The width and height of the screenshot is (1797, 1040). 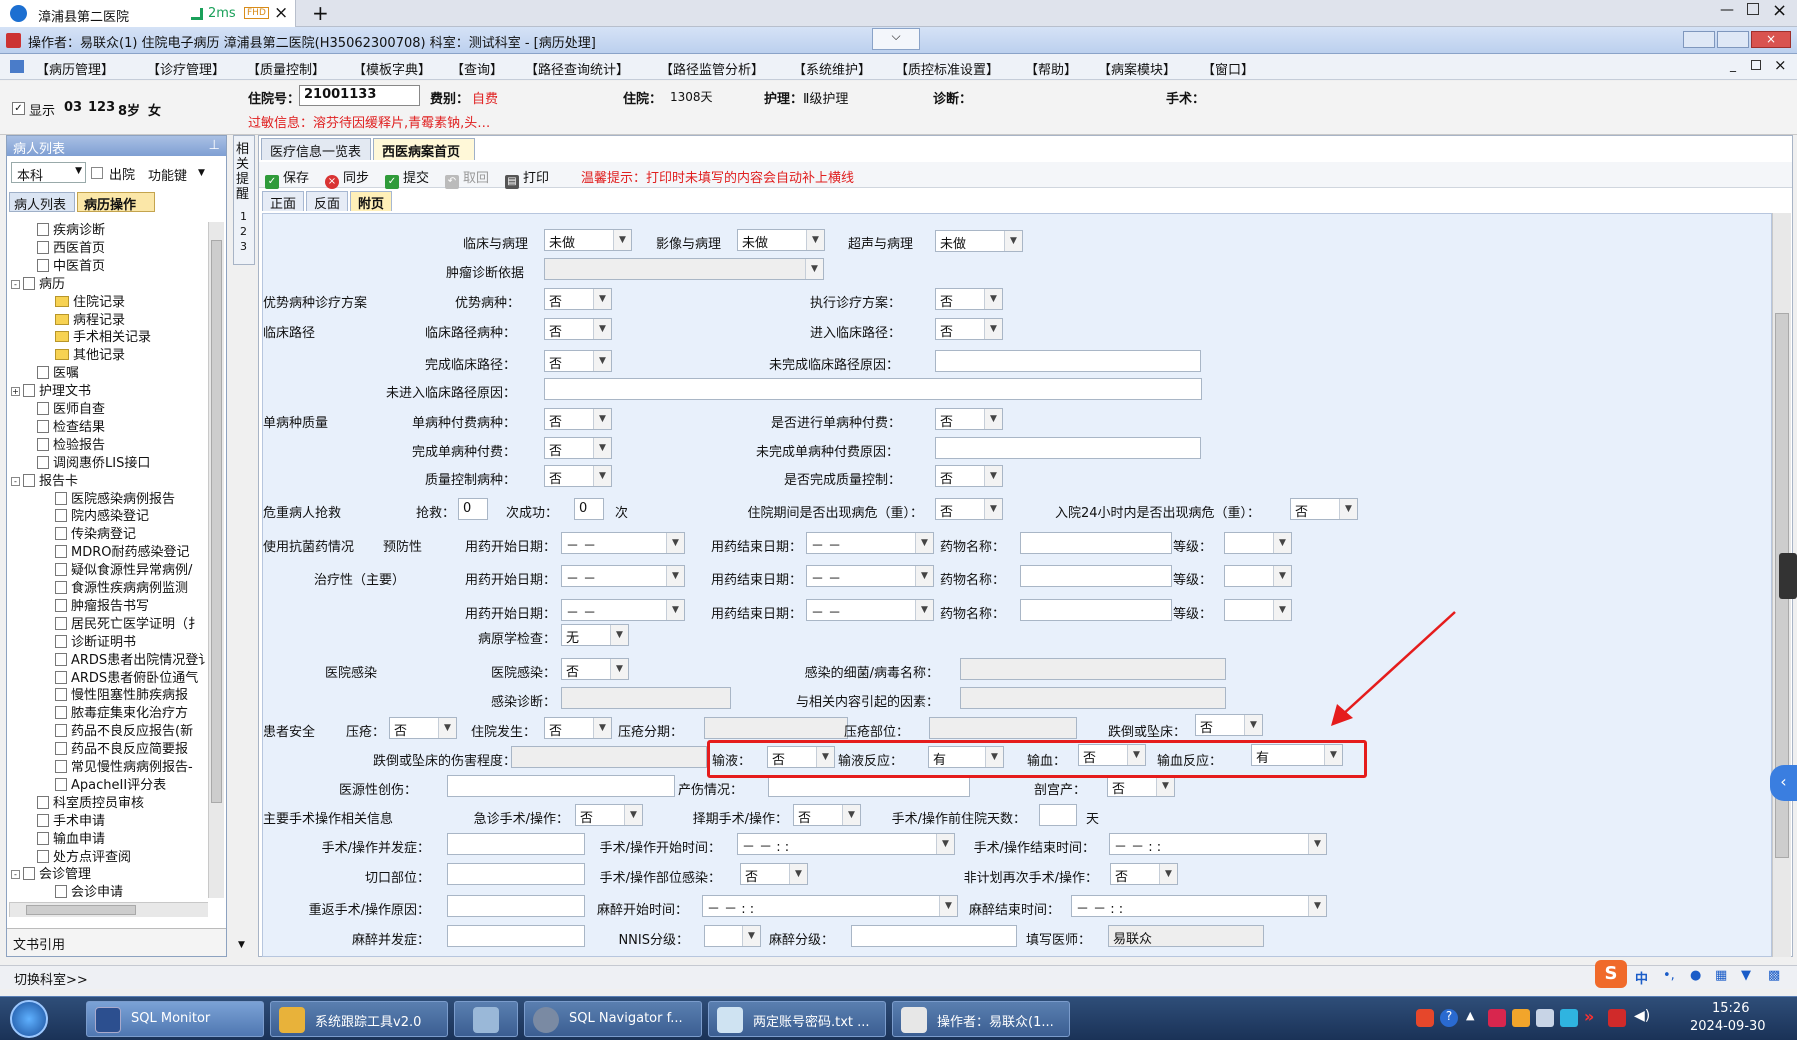 What do you see at coordinates (15, 392) in the screenshot?
I see `expand-icon: +` at bounding box center [15, 392].